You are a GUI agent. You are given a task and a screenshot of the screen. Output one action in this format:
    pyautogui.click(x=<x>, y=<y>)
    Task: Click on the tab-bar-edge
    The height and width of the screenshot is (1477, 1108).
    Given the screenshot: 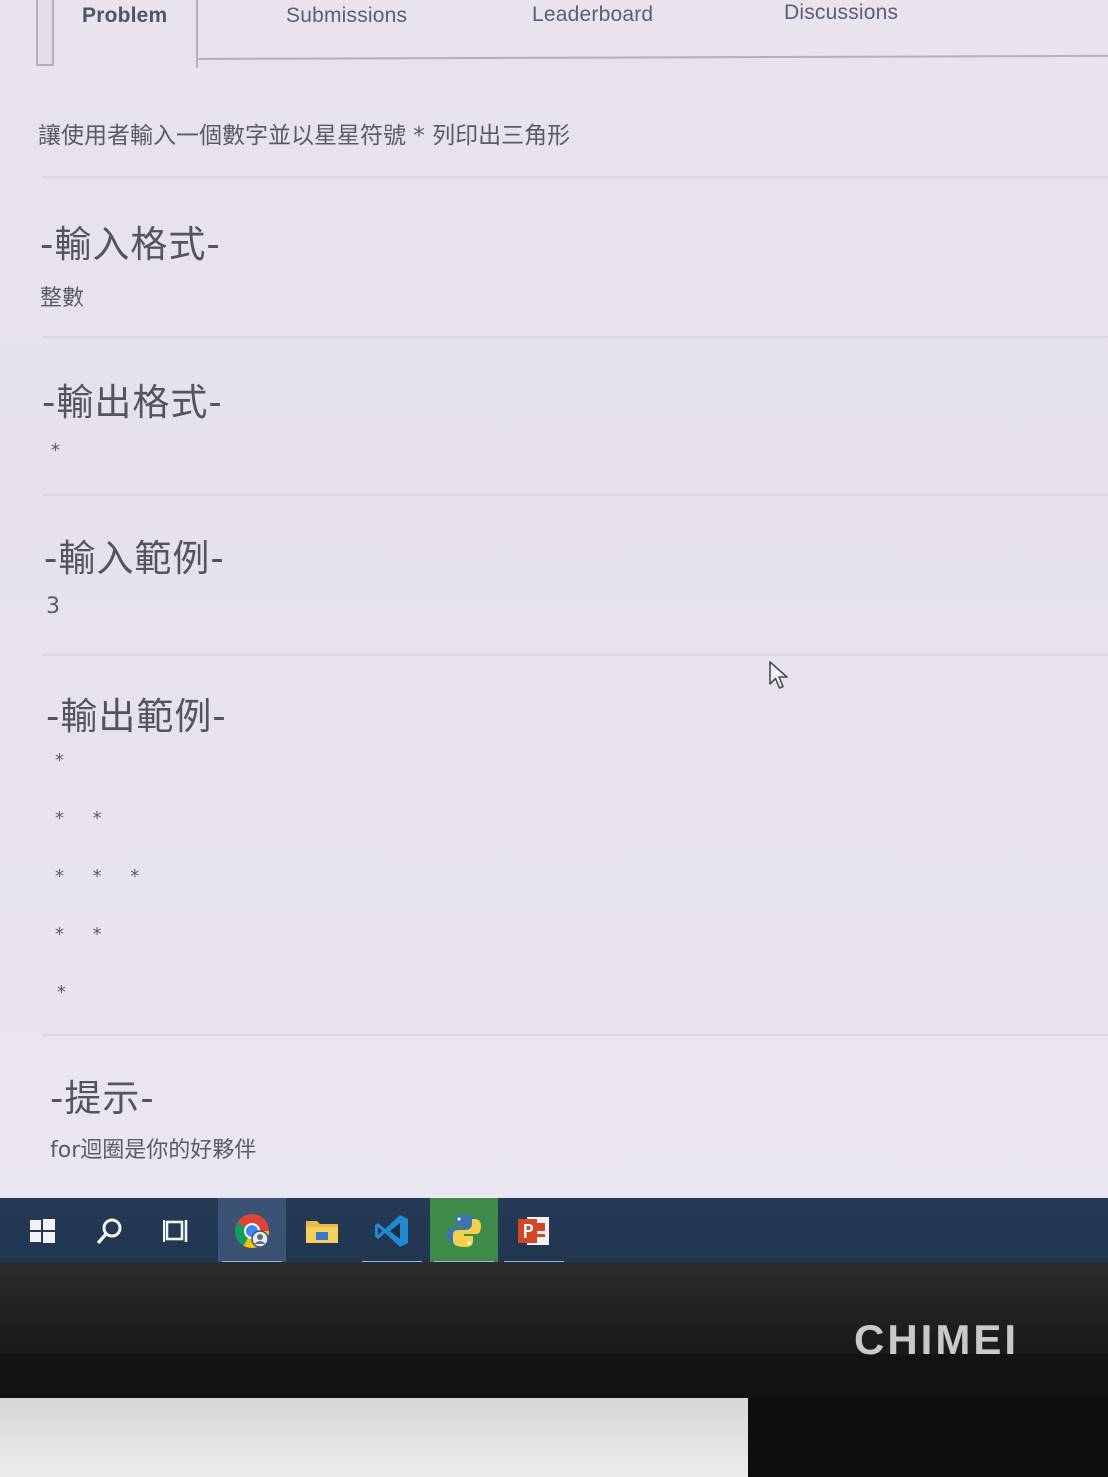 What is the action you would take?
    pyautogui.click(x=45, y=33)
    